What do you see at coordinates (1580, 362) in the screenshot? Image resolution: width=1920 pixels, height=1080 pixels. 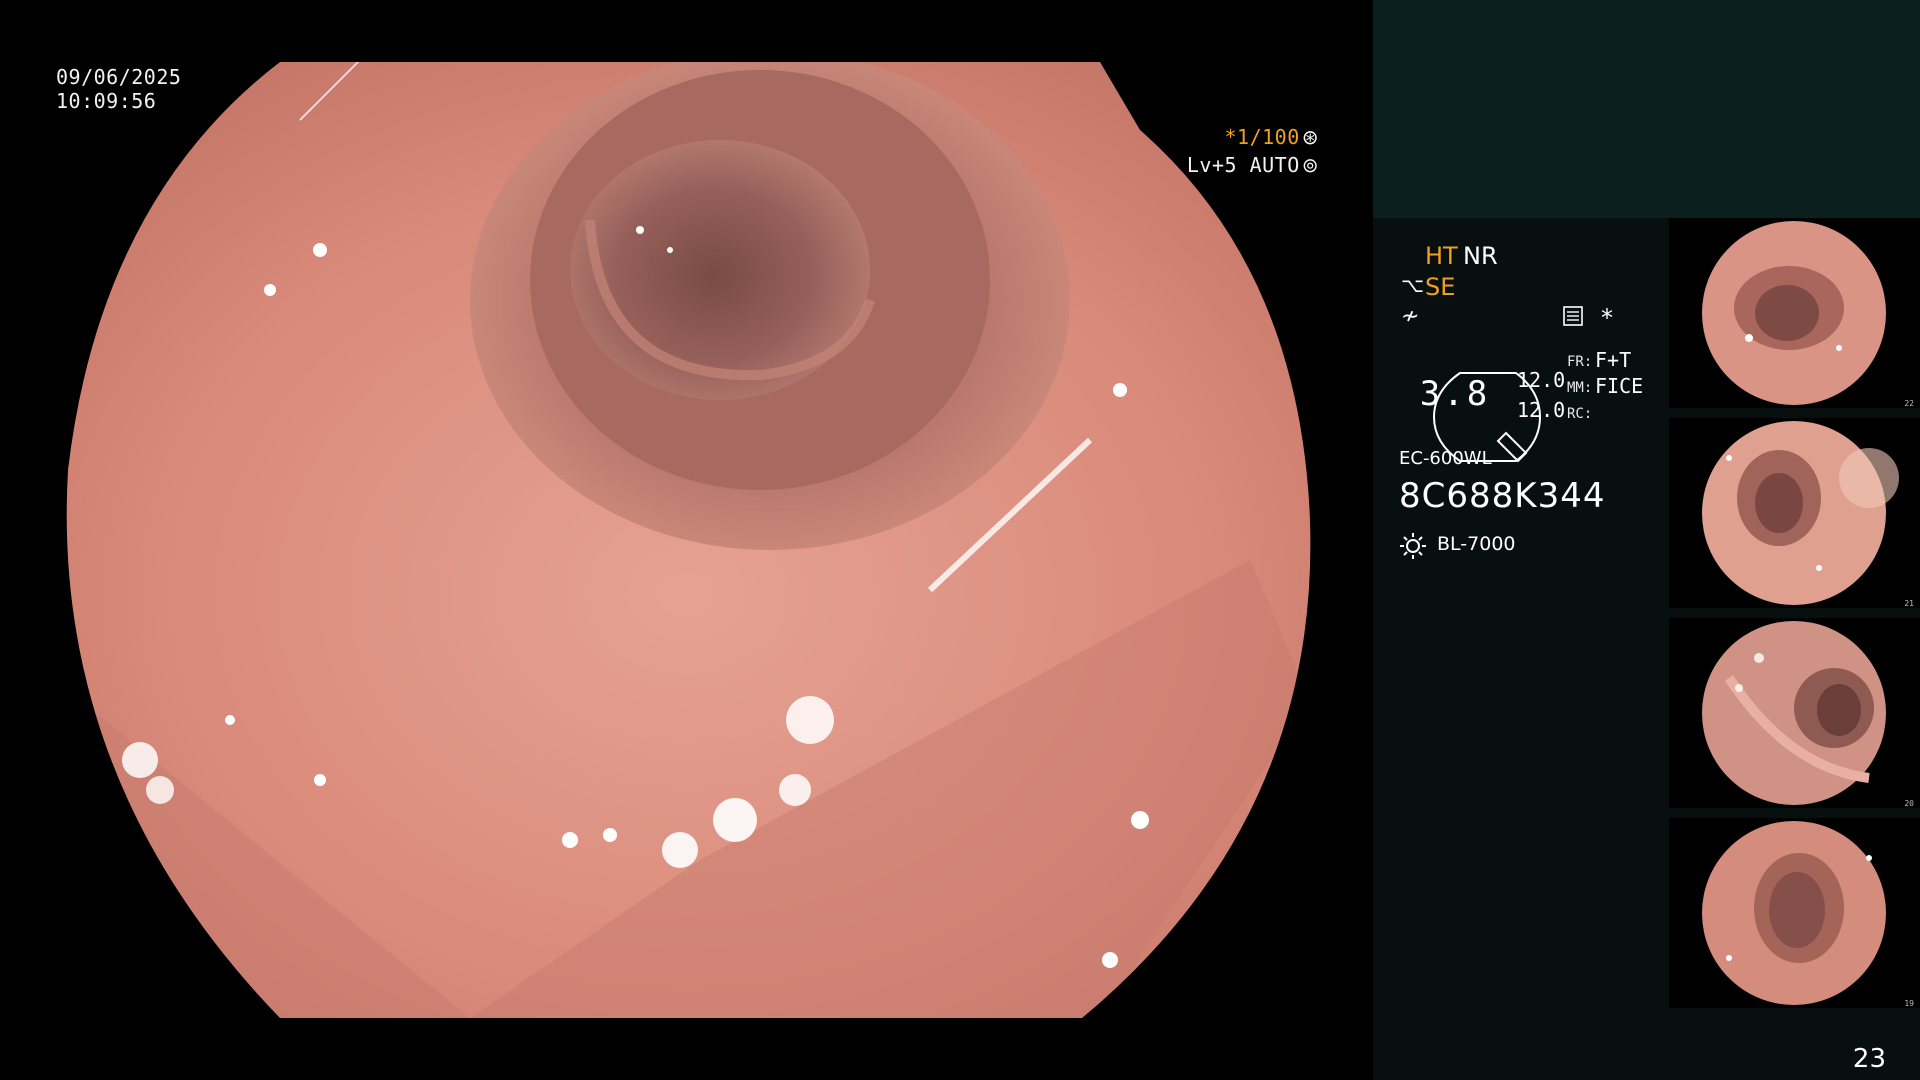 I see `fr-key: FR:` at bounding box center [1580, 362].